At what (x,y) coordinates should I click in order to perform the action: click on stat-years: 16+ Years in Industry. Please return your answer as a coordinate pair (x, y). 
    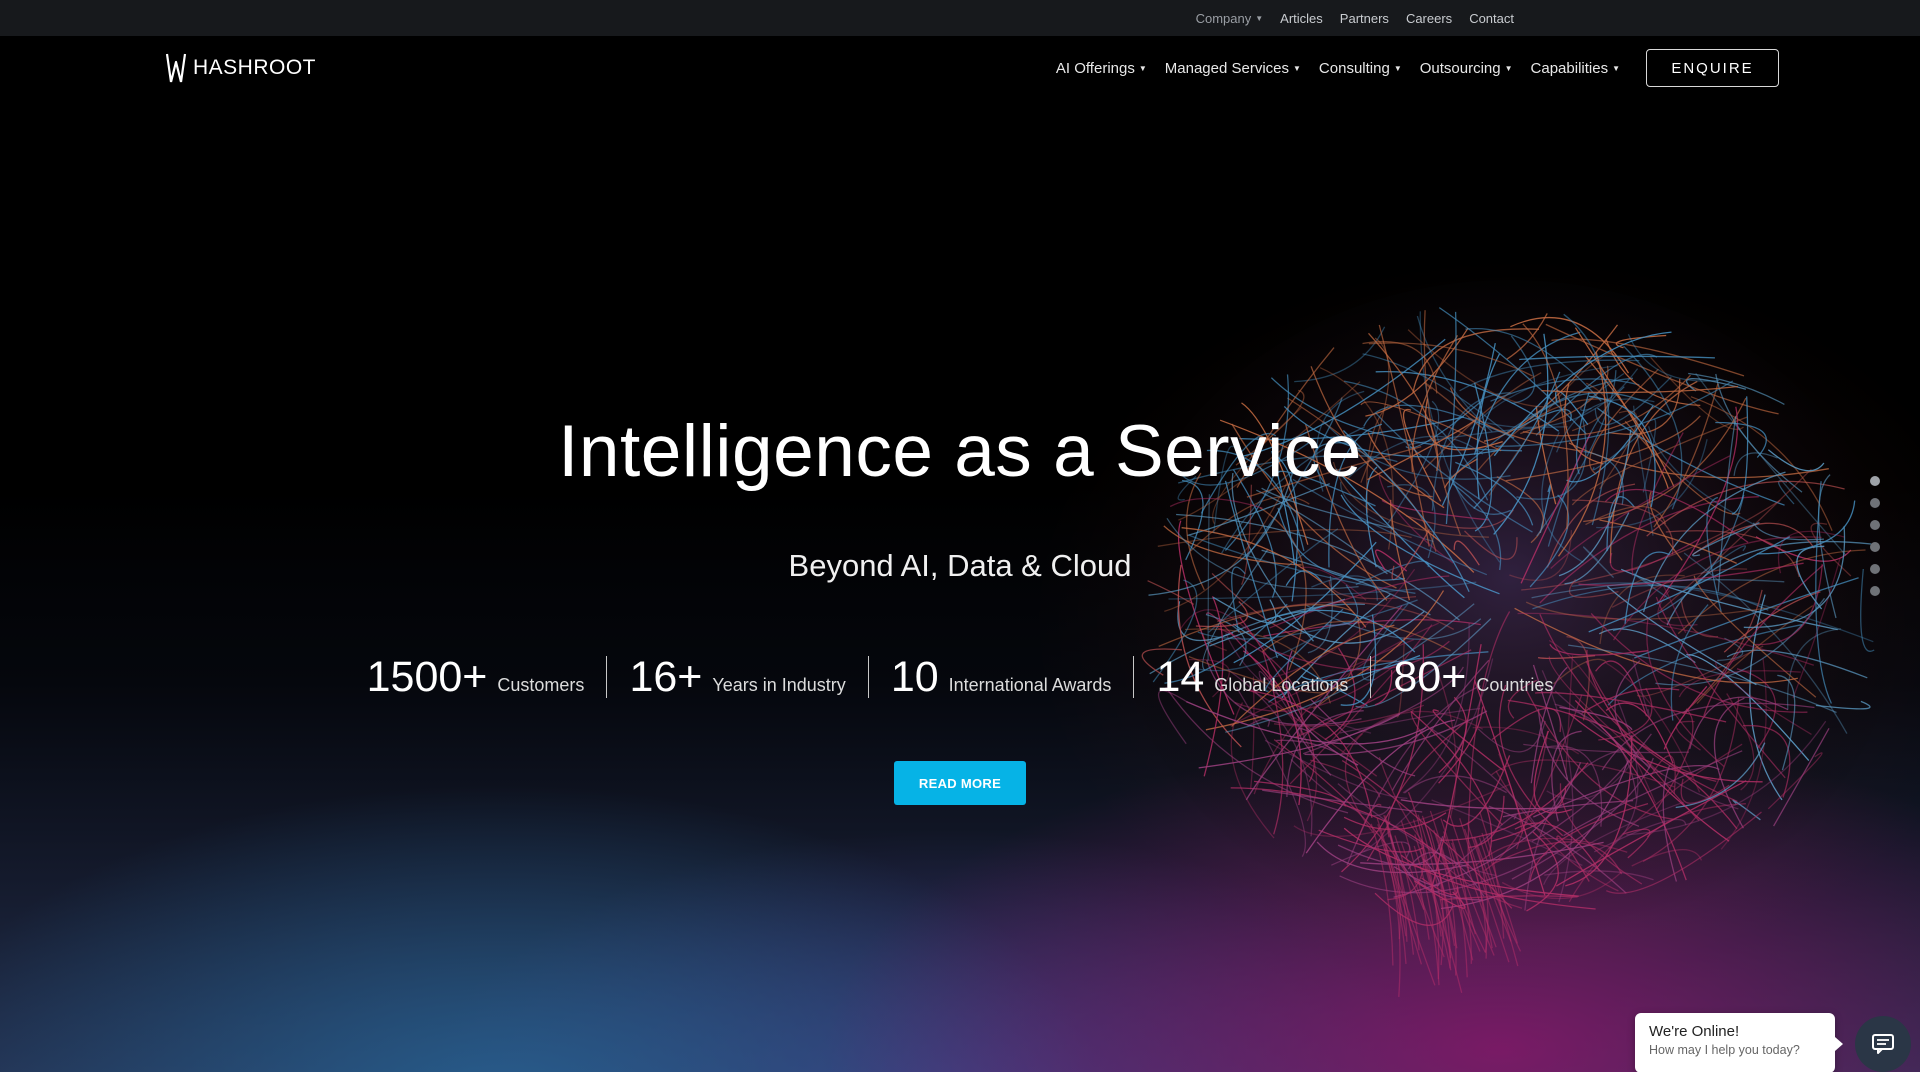
    Looking at the image, I should click on (737, 677).